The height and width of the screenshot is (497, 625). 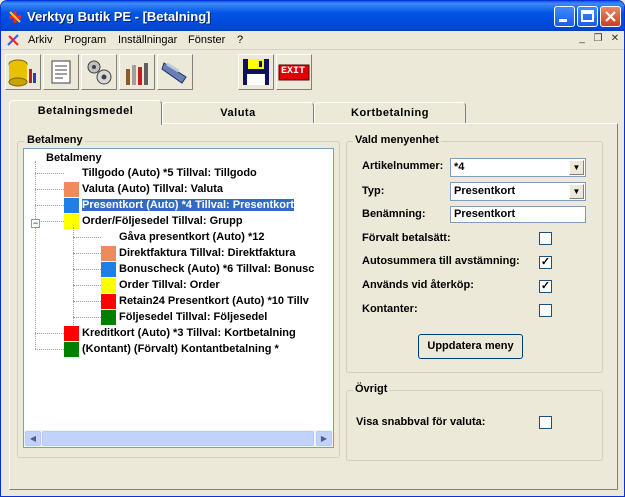 I want to click on tree-node-label: Presentkort (Auto) *4 Tillval, so click(x=188, y=205).